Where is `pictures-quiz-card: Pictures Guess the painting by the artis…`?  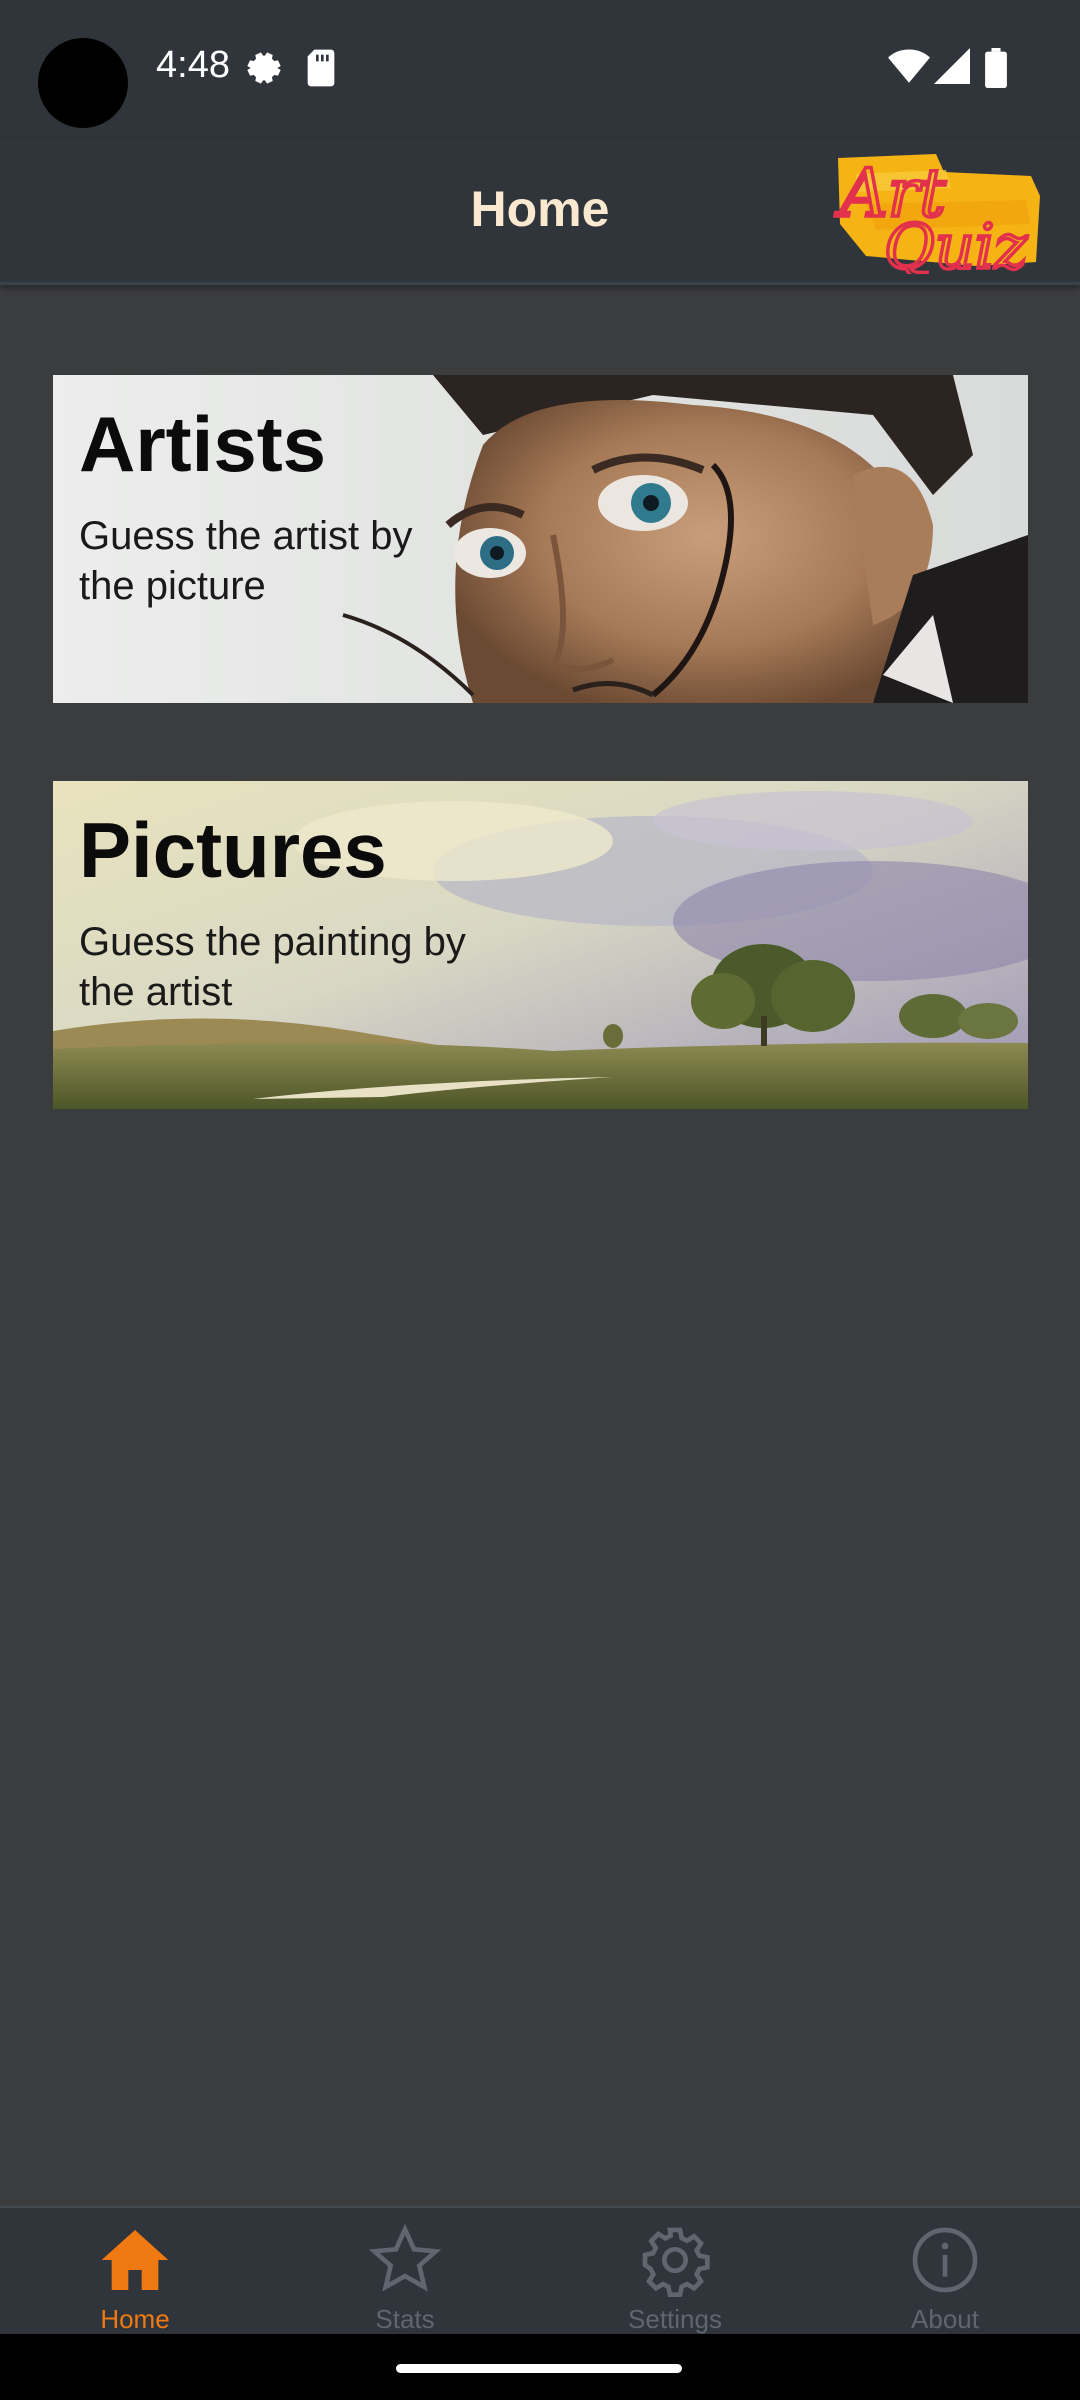
pictures-quiz-card: Pictures Guess the painting by the artis… is located at coordinates (540, 945).